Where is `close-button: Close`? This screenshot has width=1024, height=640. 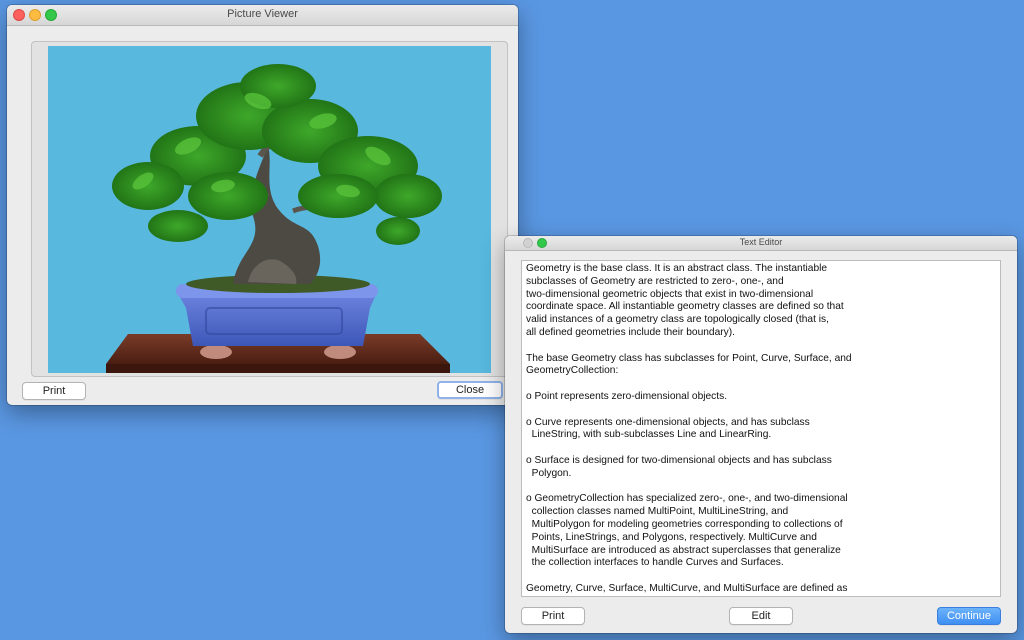
close-button: Close is located at coordinates (470, 390).